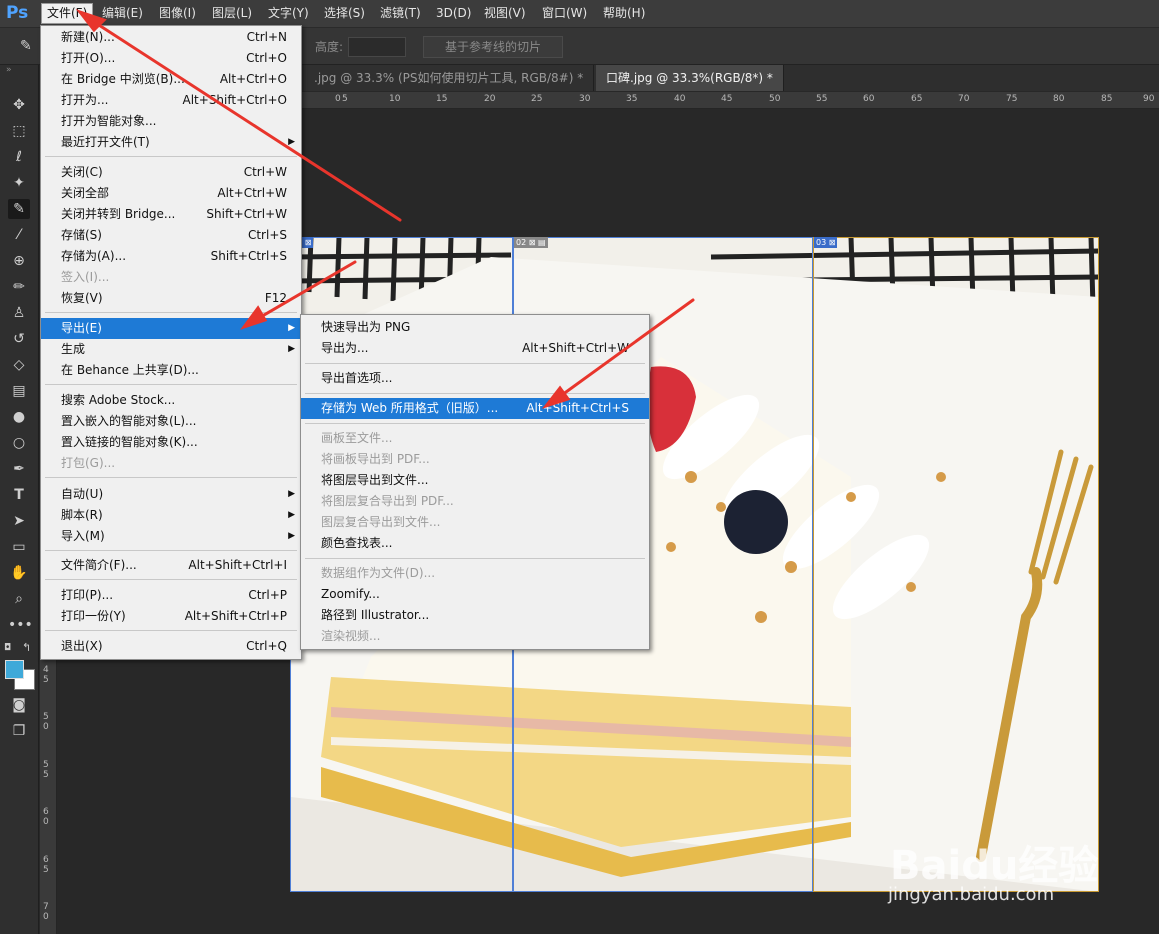 The height and width of the screenshot is (934, 1159). What do you see at coordinates (303, 292) in the screenshot?
I see `annotation-arrow-export` at bounding box center [303, 292].